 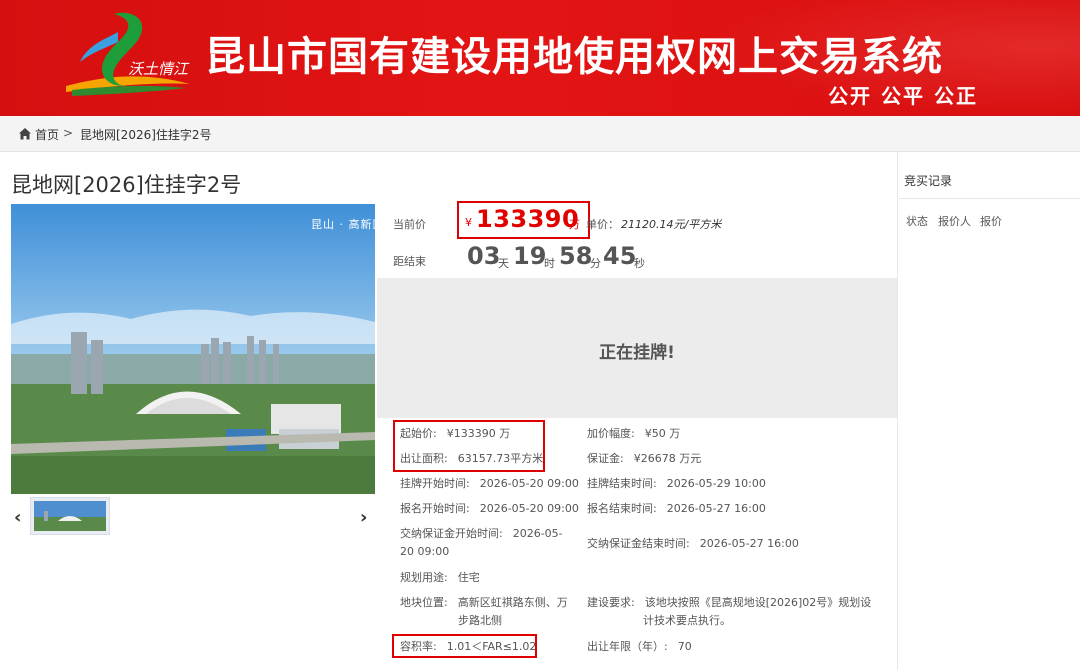 I want to click on location-value-1: 高新区虹祺路东侧、万, so click(x=512, y=602).